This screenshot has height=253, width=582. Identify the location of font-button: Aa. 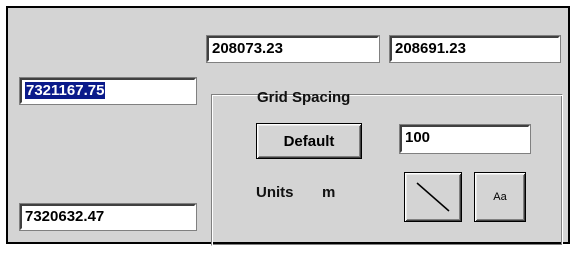
(500, 197).